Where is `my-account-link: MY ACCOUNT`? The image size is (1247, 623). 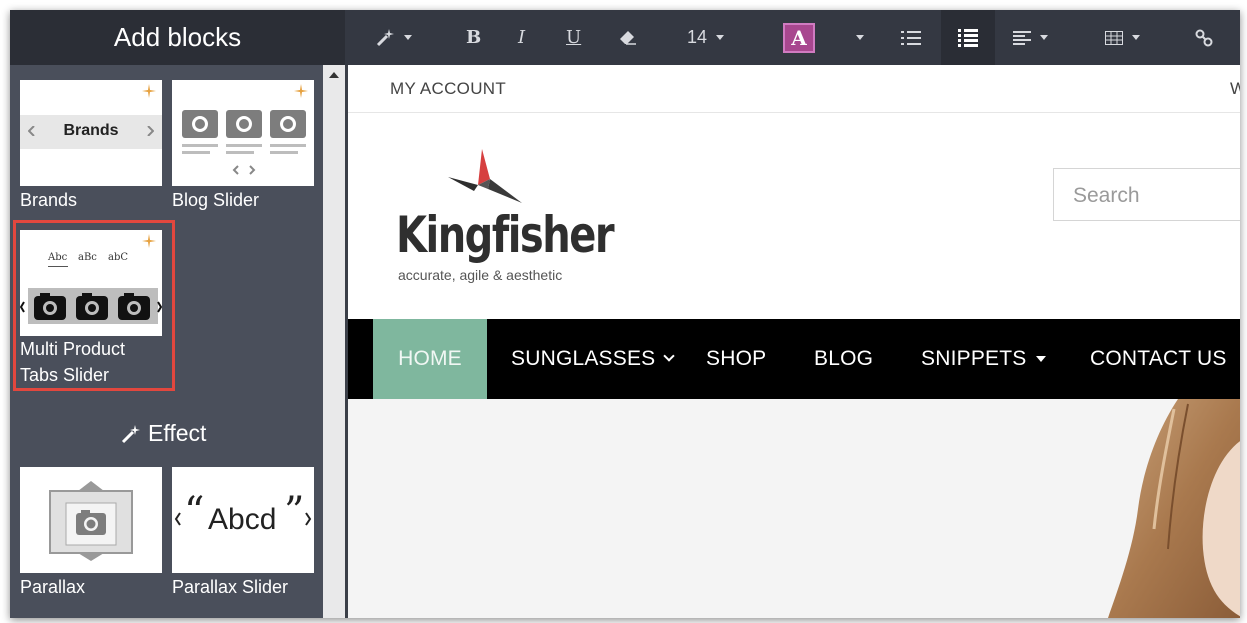 my-account-link: MY ACCOUNT is located at coordinates (448, 89).